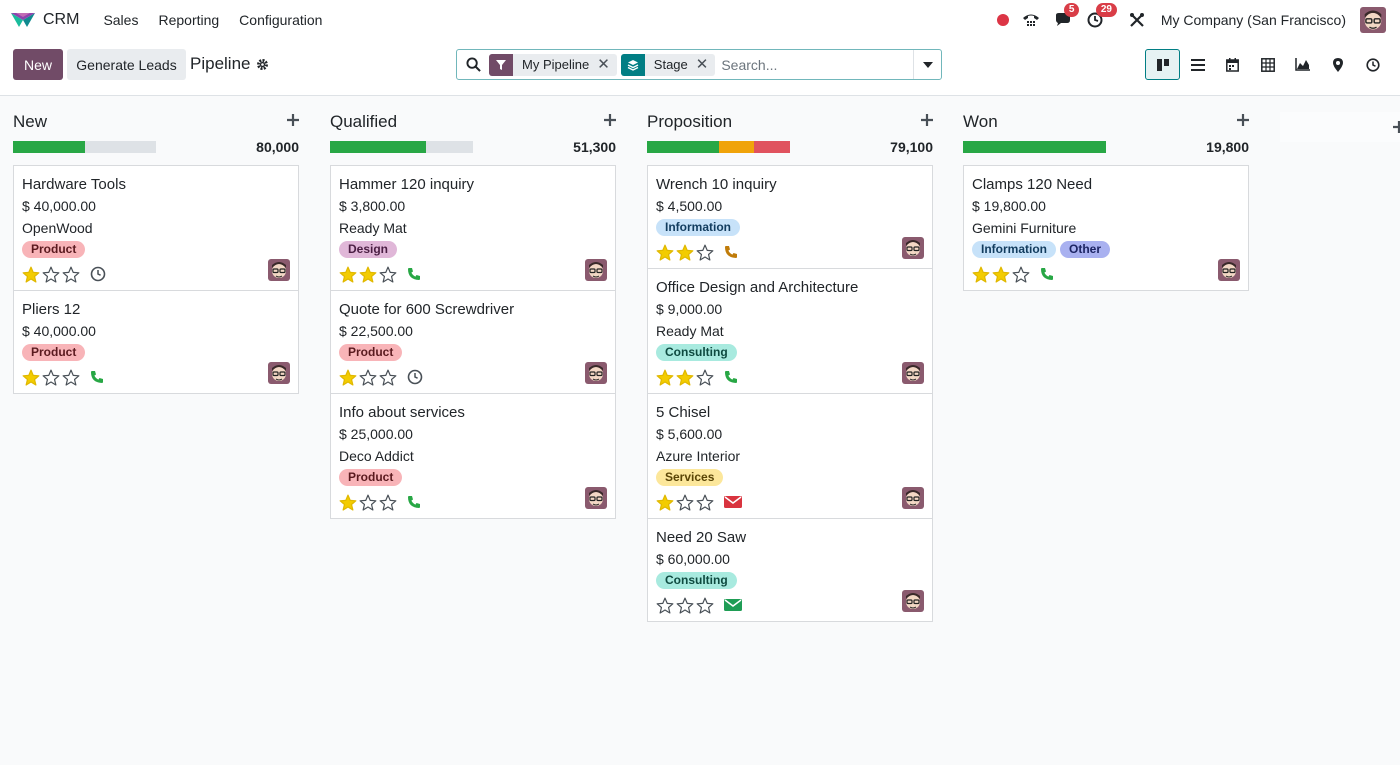 This screenshot has width=1400, height=765. Describe the element at coordinates (1337, 64) in the screenshot. I see `map-view-button` at that location.